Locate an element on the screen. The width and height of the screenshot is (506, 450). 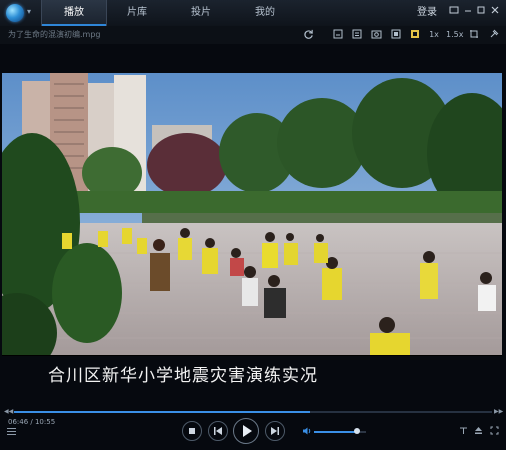
volume-slider is located at coordinates (340, 431).